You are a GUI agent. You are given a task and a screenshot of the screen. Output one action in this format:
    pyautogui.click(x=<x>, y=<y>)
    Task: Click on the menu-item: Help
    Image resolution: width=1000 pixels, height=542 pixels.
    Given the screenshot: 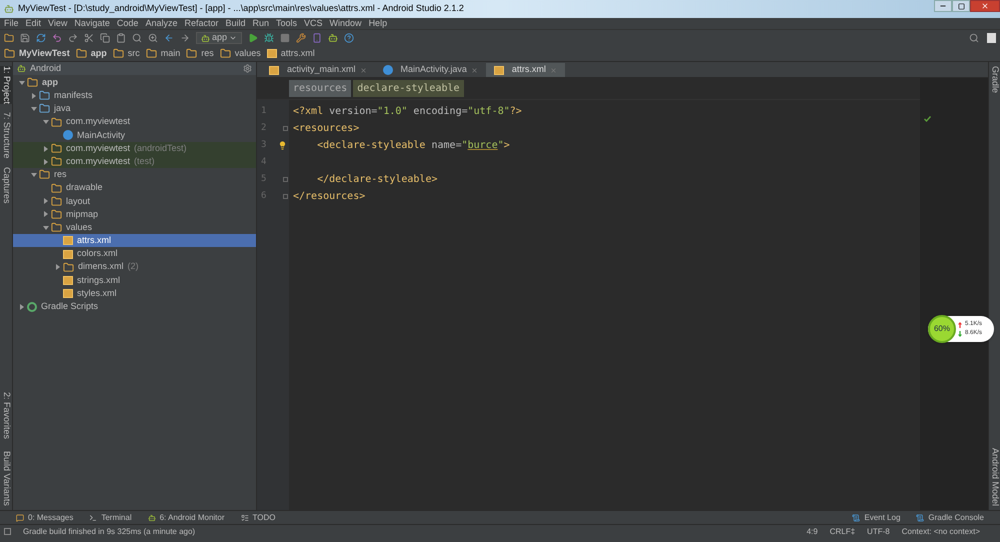 What is the action you would take?
    pyautogui.click(x=378, y=23)
    